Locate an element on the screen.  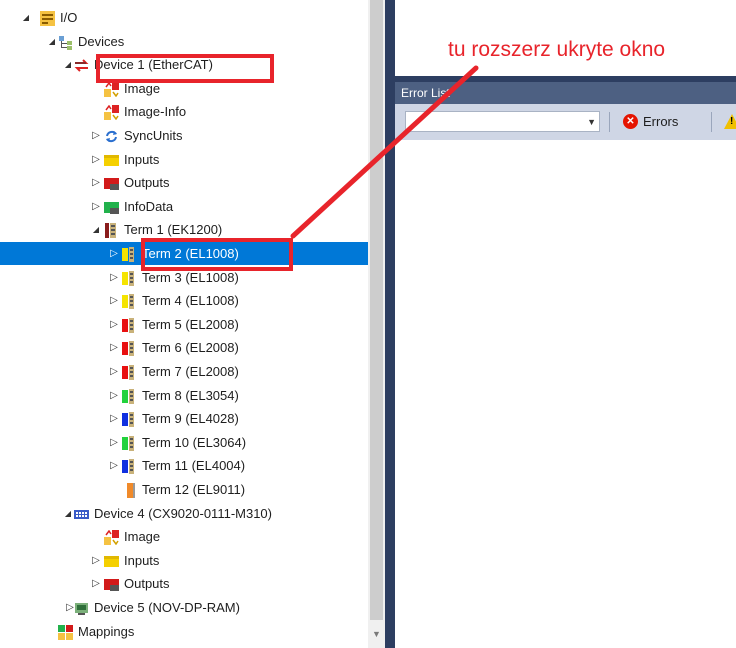
cx-device-icon is located at coordinates (81, 513).